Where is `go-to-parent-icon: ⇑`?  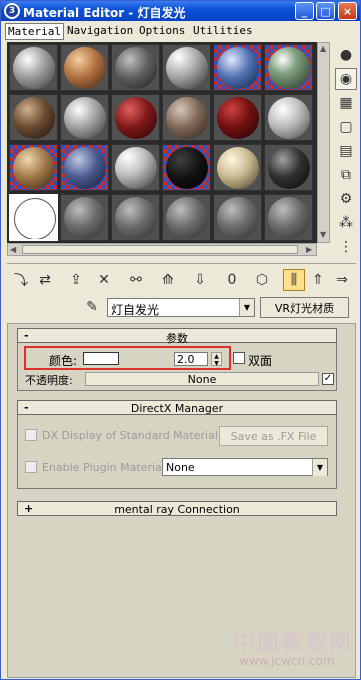 go-to-parent-icon: ⇑ is located at coordinates (318, 280).